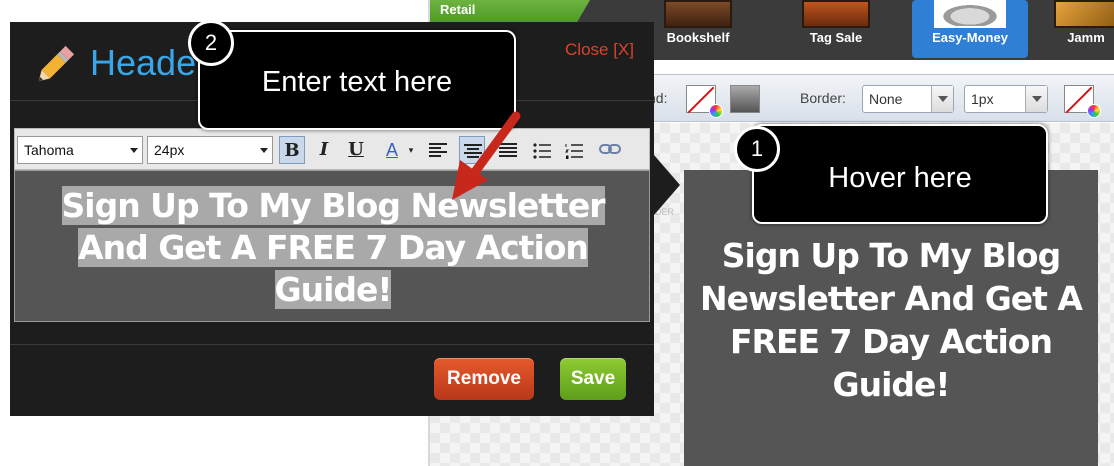  I want to click on border-color-swatch, so click(1082, 101).